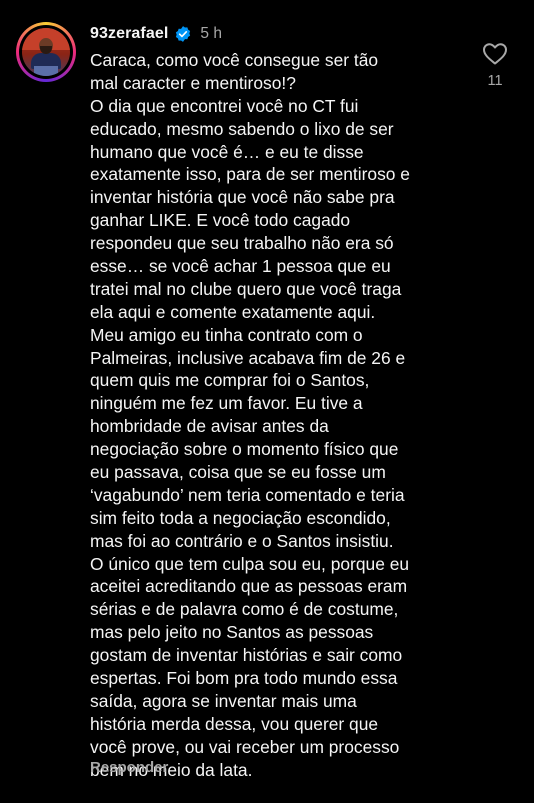  I want to click on comment-line: ganhar LIKE. E você todo cagado, so click(220, 220).